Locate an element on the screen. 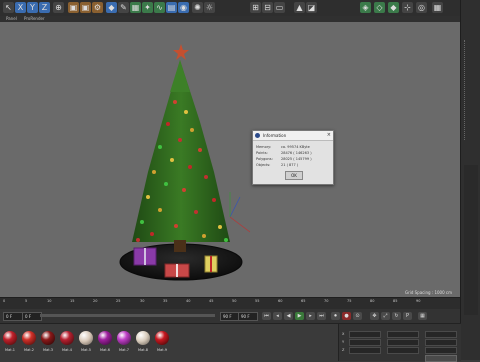 This screenshot has width=480, height=362. tree-top is located at coordinates (180, 76).